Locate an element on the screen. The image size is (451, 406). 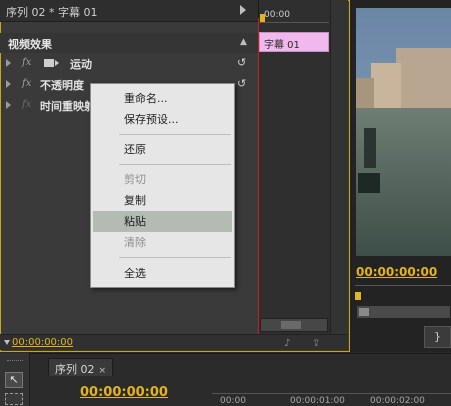
effect-timeline-time: 00:00 is located at coordinates (277, 15).